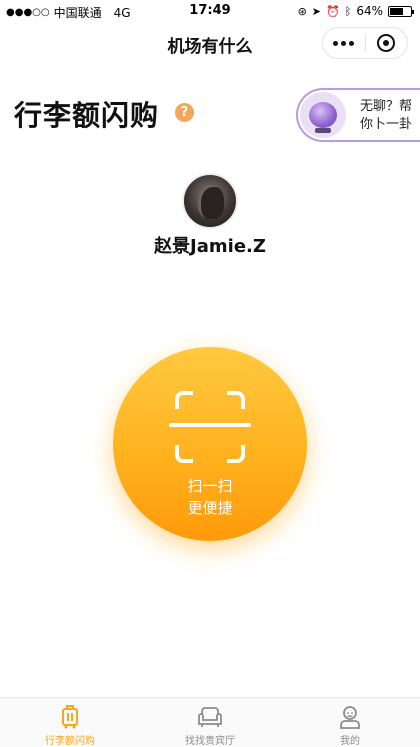 The height and width of the screenshot is (747, 420). What do you see at coordinates (210, 43) in the screenshot?
I see `nav-bar: 机场有什么` at bounding box center [210, 43].